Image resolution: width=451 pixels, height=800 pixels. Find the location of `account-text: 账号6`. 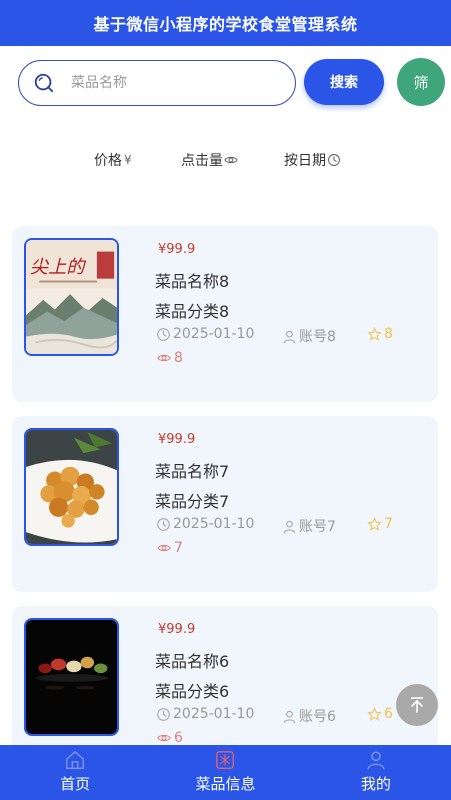

account-text: 账号6 is located at coordinates (317, 717).